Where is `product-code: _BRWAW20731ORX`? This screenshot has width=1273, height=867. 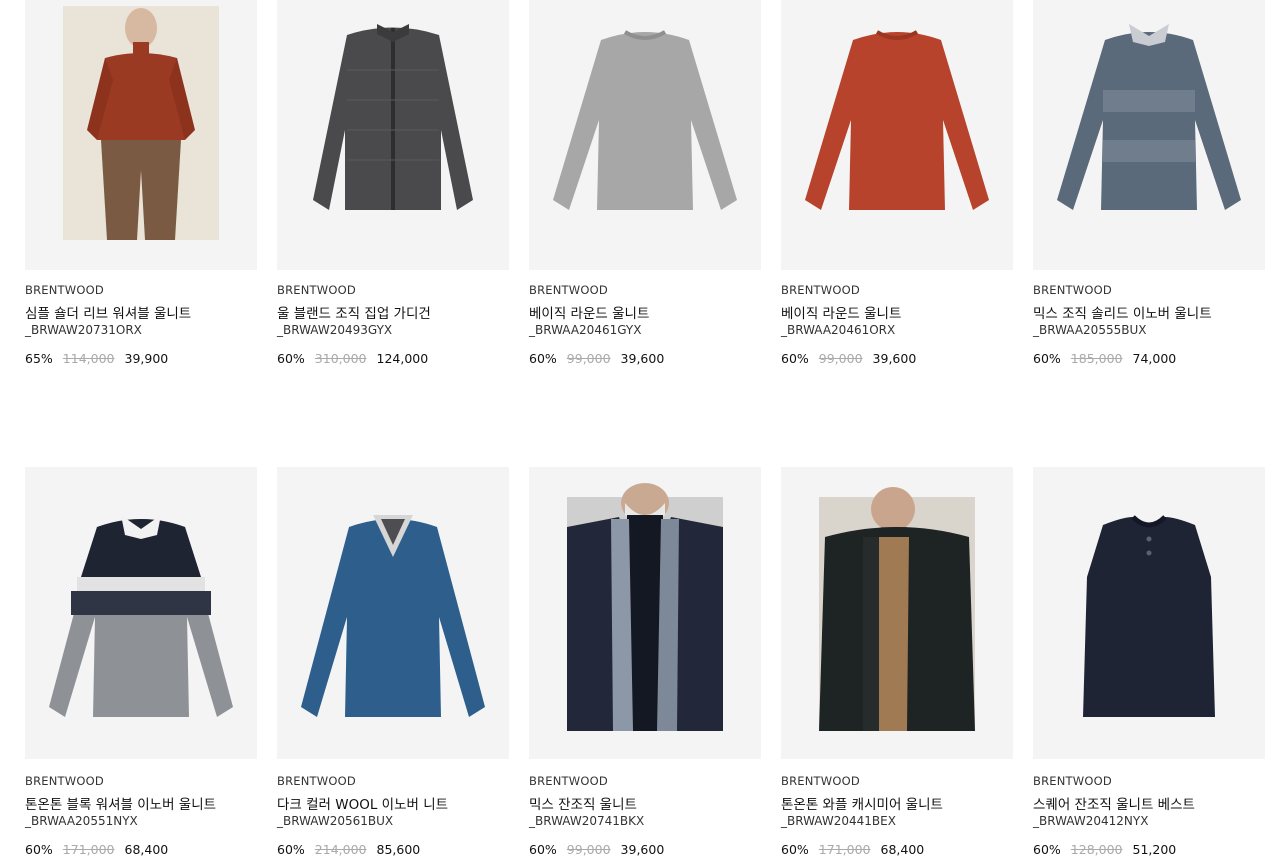 product-code: _BRWAW20731ORX is located at coordinates (83, 330).